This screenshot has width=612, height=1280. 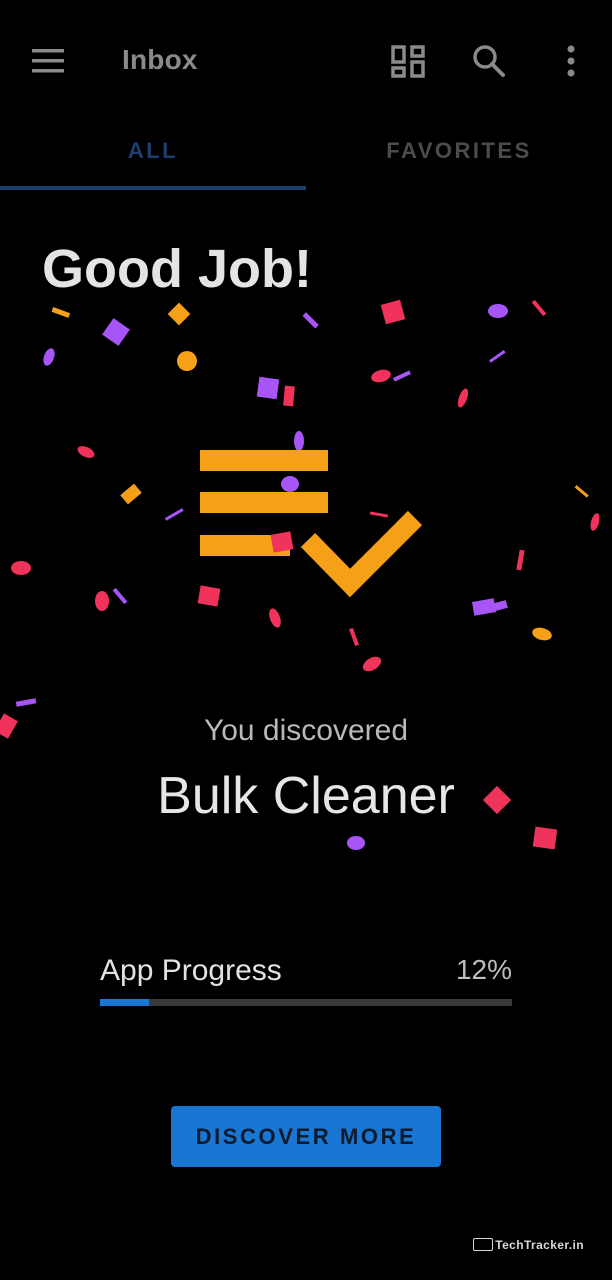 I want to click on search-icon, so click(x=489, y=61).